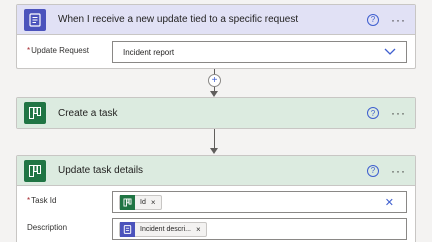 The width and height of the screenshot is (432, 242). What do you see at coordinates (101, 170) in the screenshot?
I see `update-task-title: Update task details` at bounding box center [101, 170].